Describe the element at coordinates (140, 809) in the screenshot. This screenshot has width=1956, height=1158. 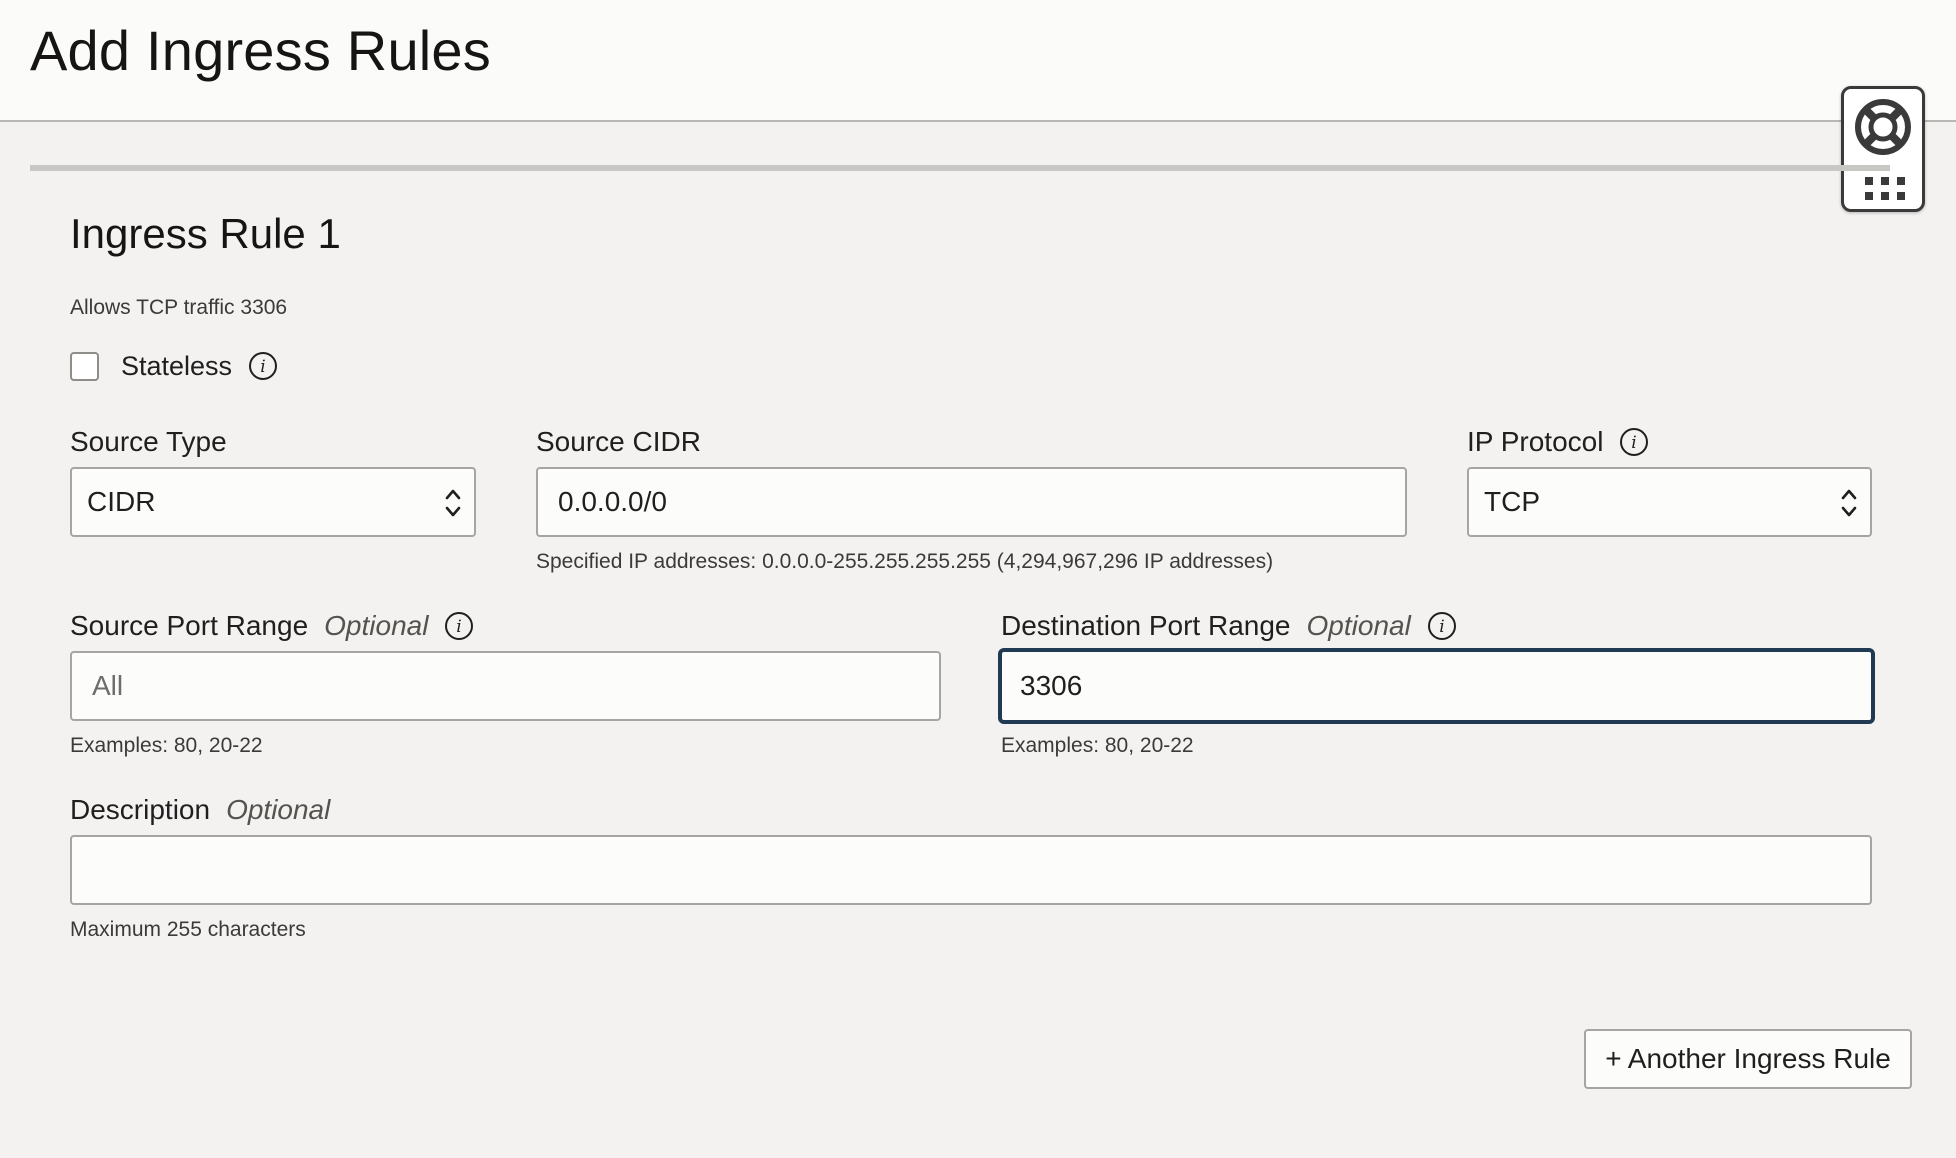
I see `description-label: Description` at that location.